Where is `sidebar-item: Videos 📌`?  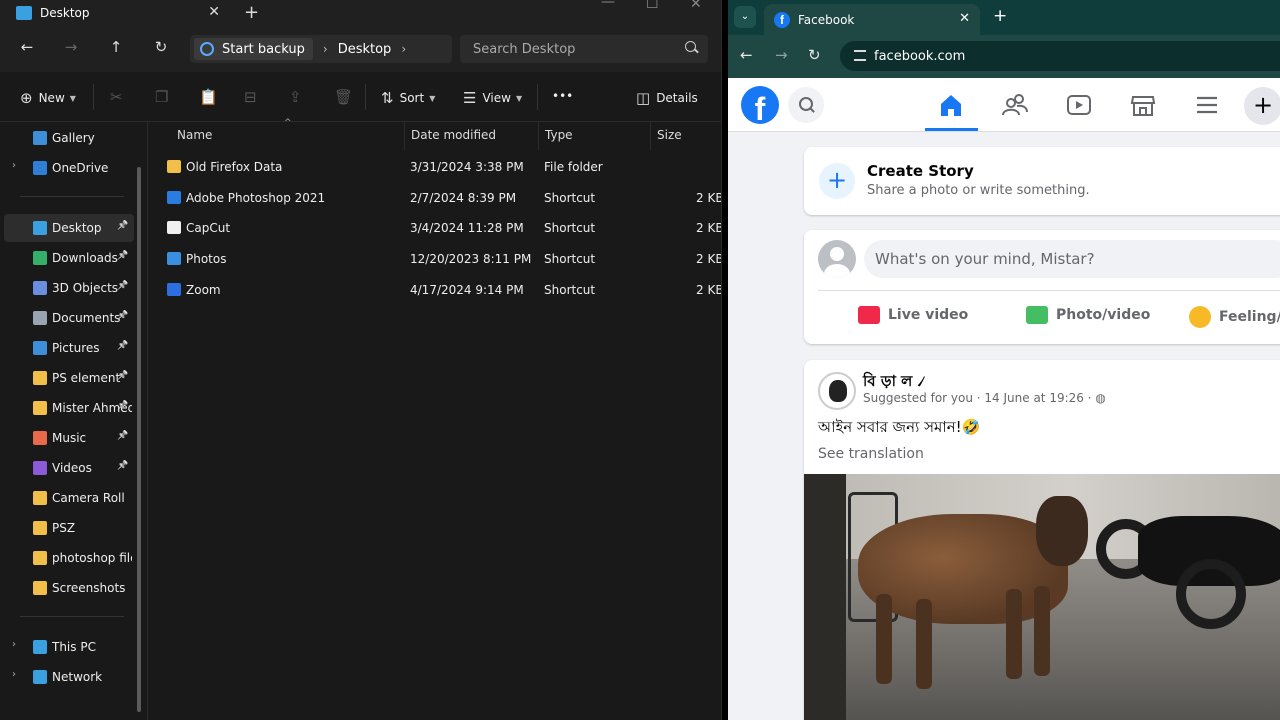
sidebar-item: Videos 📌 is located at coordinates (70, 468).